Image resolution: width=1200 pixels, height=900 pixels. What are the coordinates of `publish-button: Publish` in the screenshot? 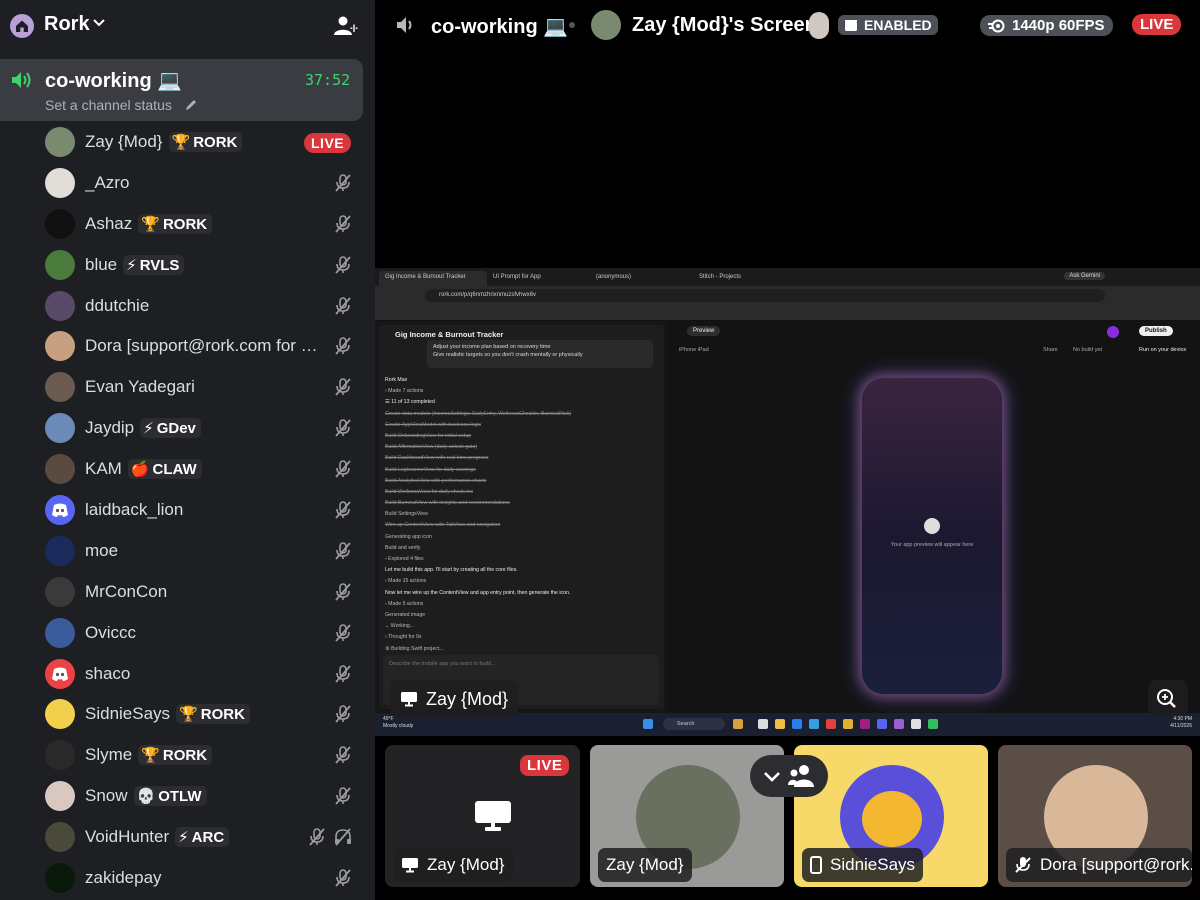 It's located at (1156, 331).